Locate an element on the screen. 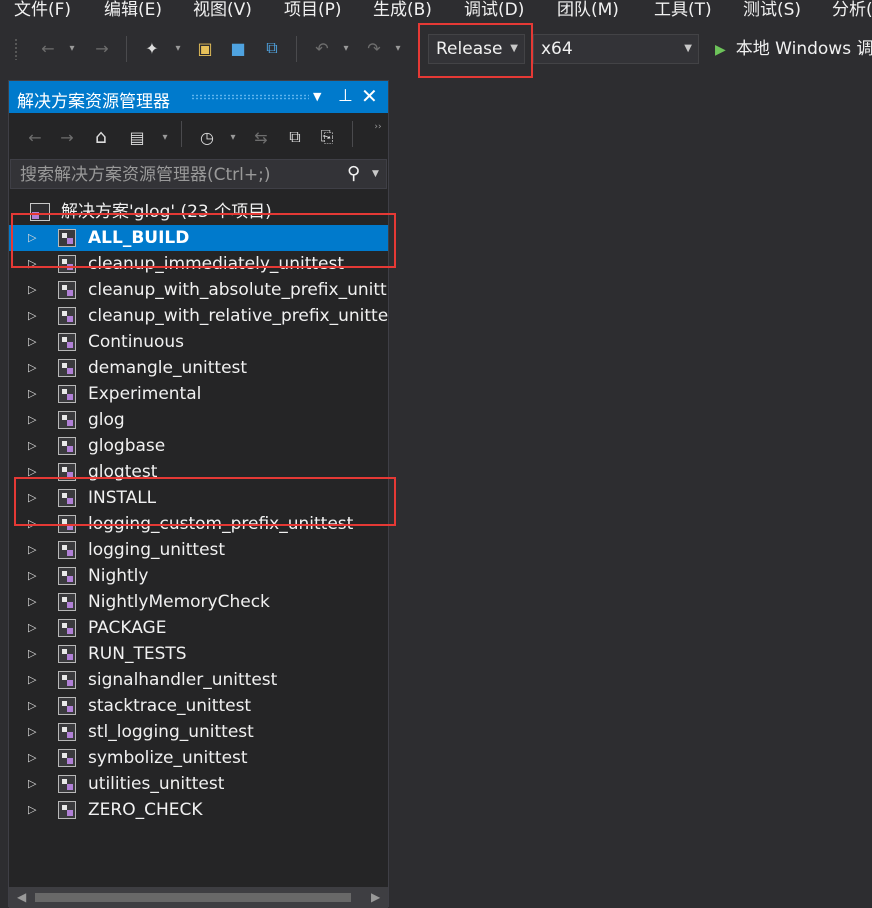  project-node: ▷ Experimental is located at coordinates (198, 394).